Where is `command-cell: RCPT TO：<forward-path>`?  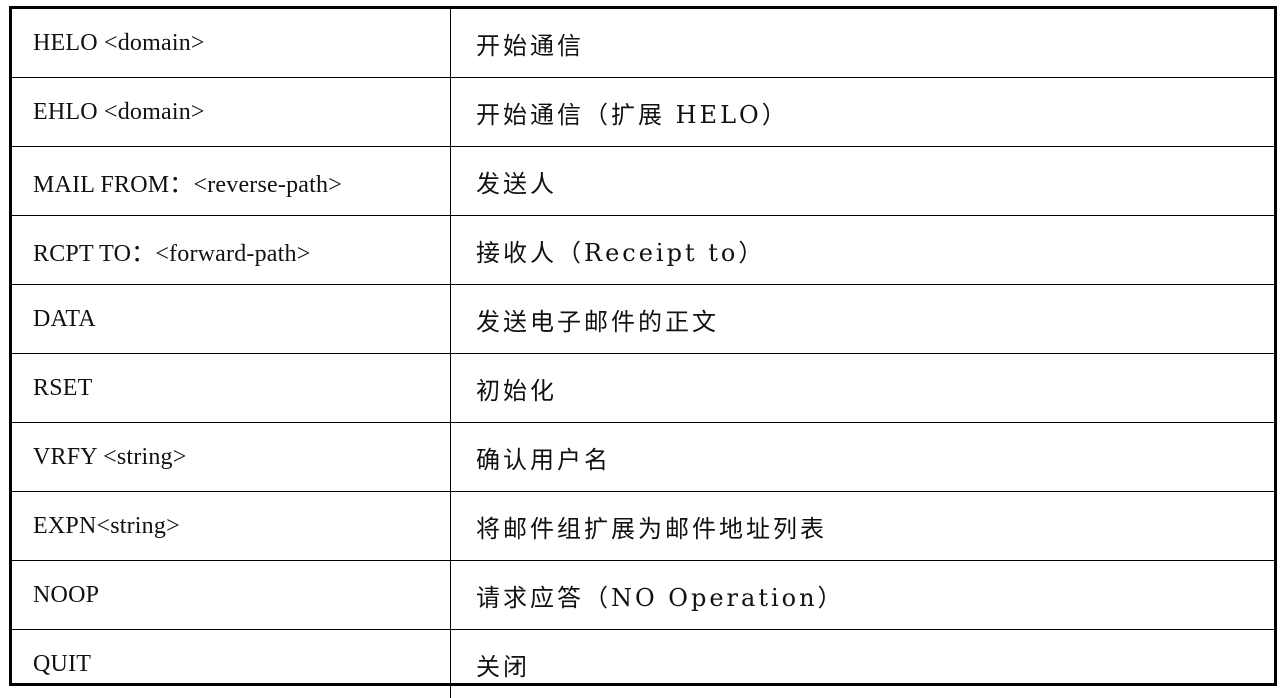
command-cell: RCPT TO：<forward-path> is located at coordinates (231, 250).